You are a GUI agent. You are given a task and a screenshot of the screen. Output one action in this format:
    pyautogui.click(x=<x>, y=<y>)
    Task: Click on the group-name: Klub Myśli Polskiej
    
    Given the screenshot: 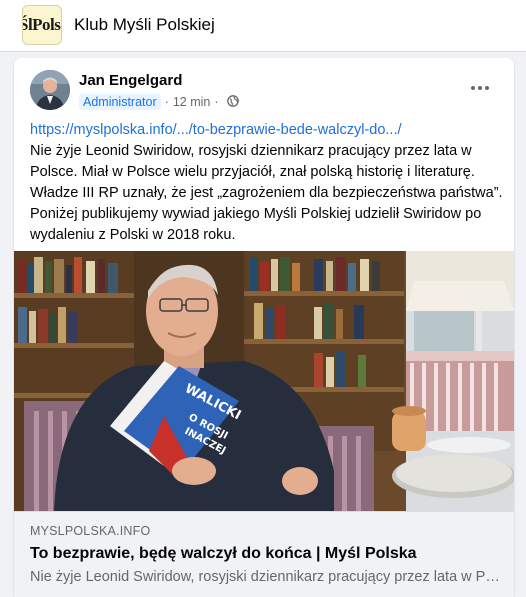 What is the action you would take?
    pyautogui.click(x=144, y=25)
    